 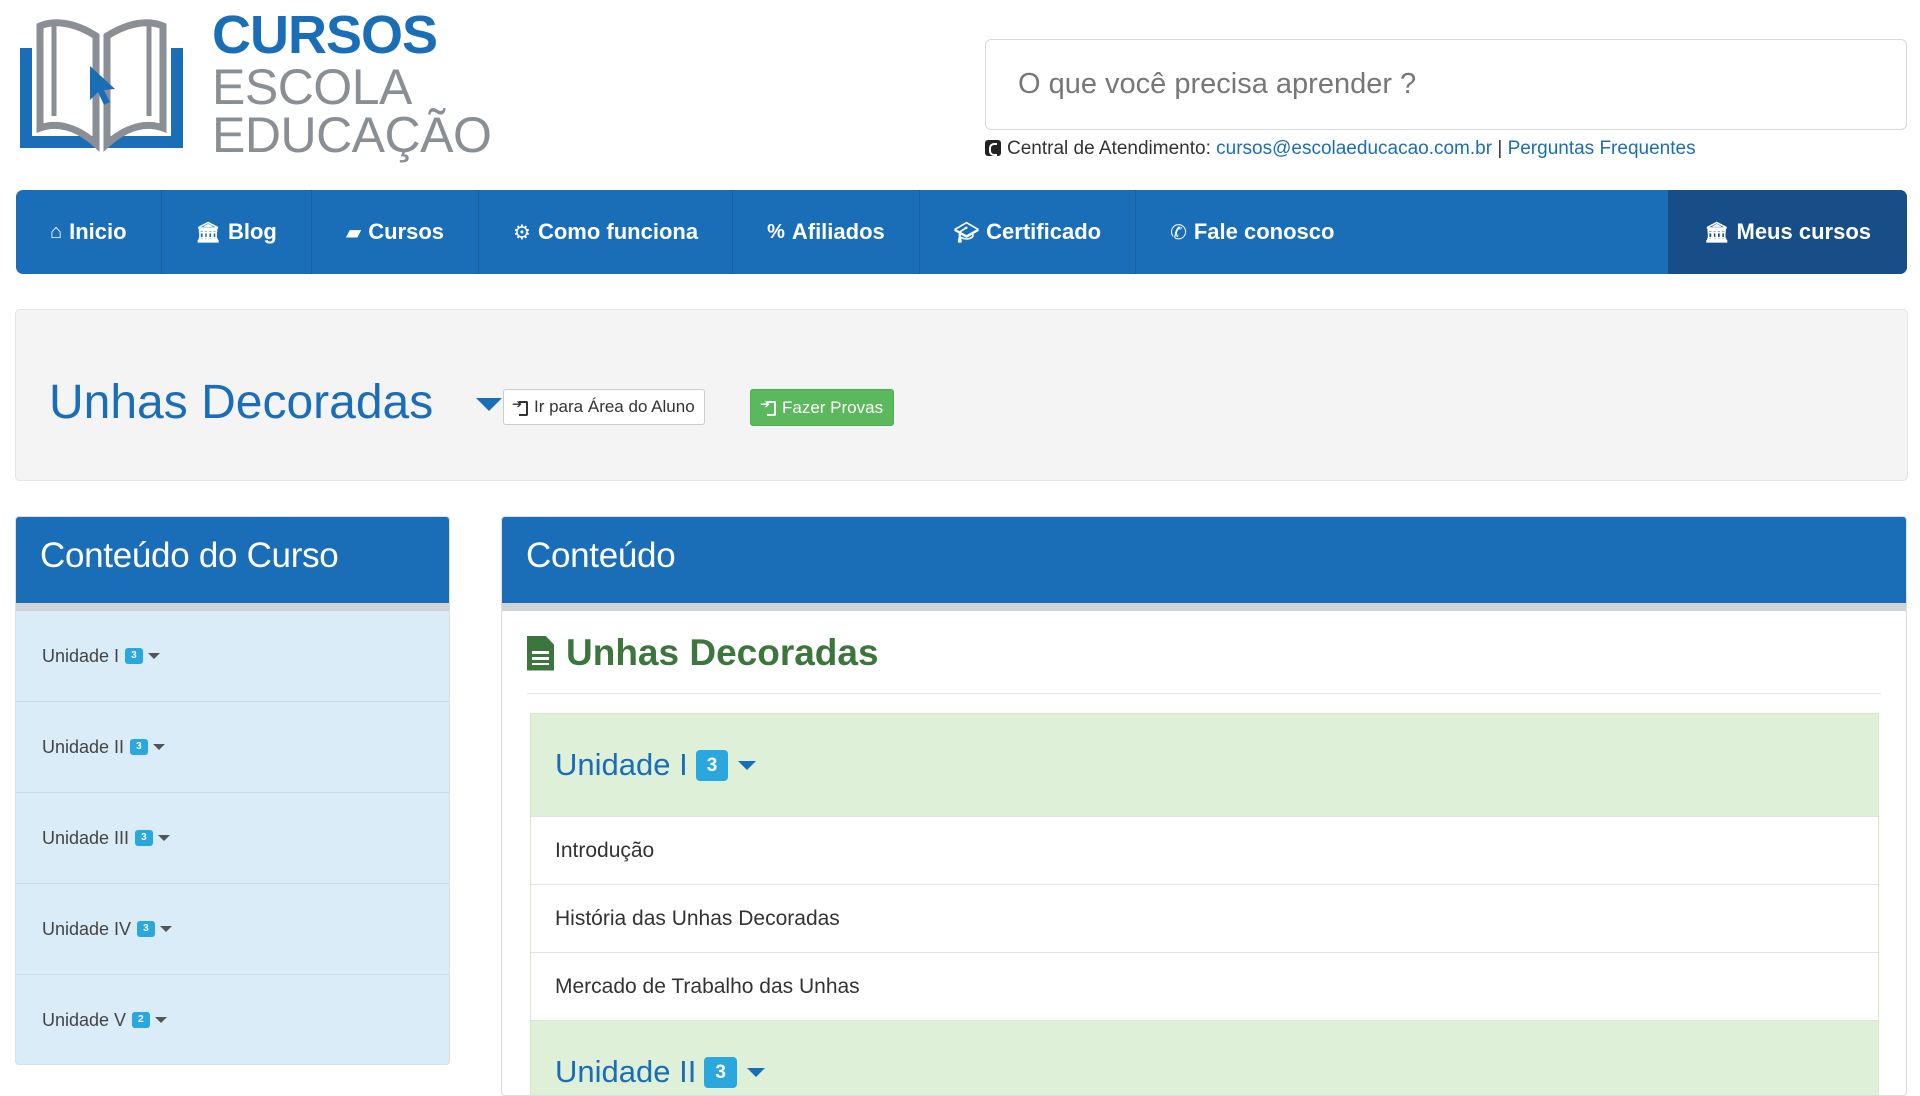 I want to click on nav-item-blog: 🏛︎ Blog, so click(x=237, y=232).